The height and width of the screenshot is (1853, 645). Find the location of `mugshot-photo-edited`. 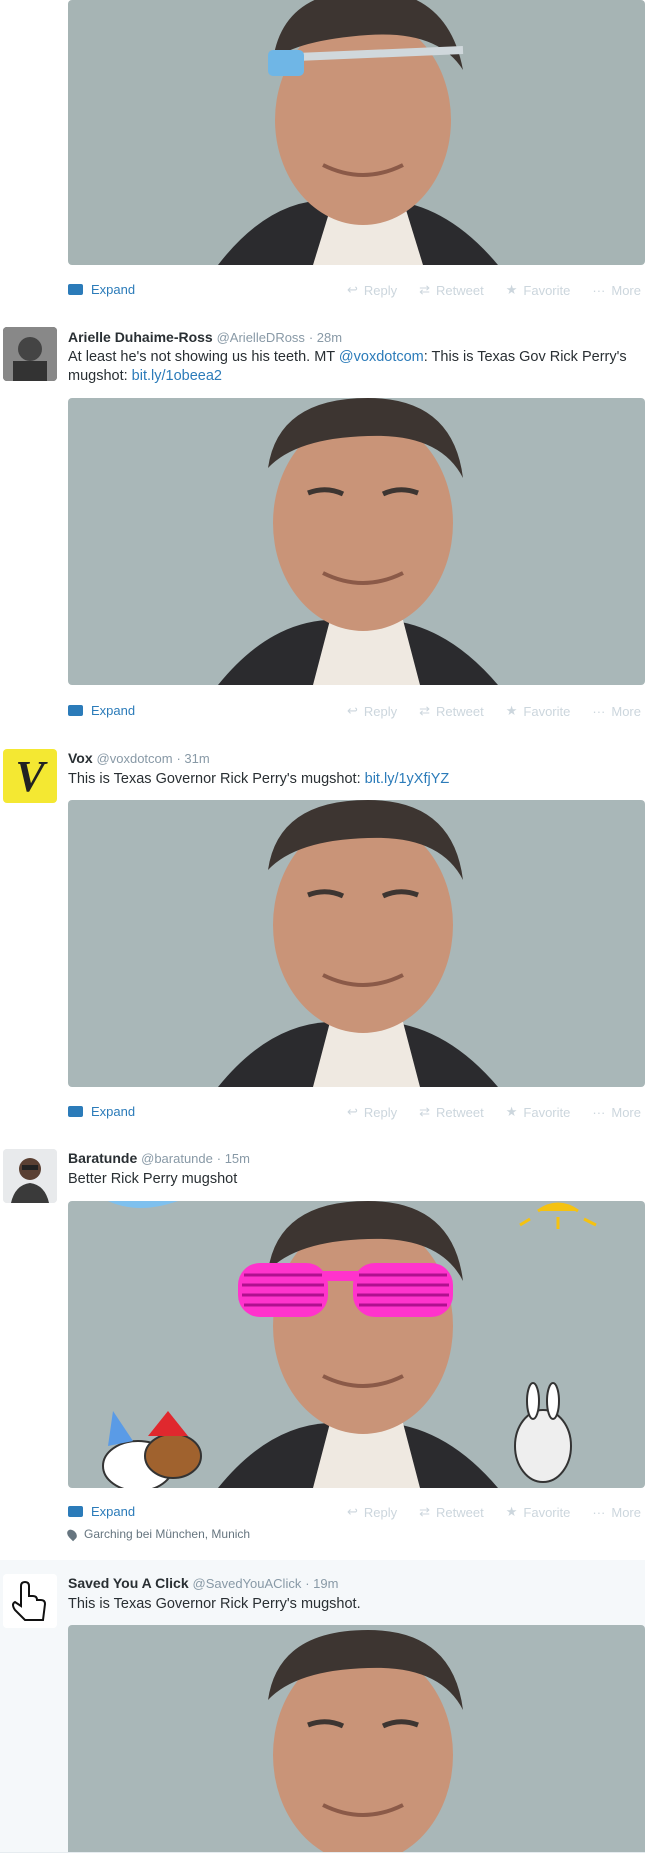

mugshot-photo-edited is located at coordinates (356, 1344).